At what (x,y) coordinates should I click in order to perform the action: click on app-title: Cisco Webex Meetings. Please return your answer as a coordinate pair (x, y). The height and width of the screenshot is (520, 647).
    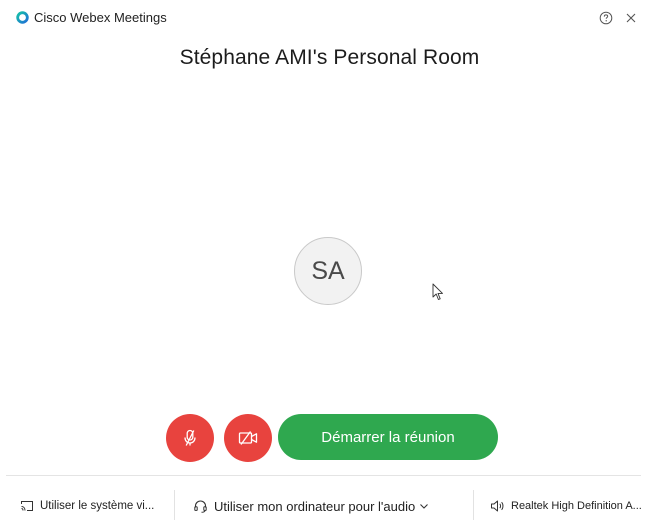
    Looking at the image, I should click on (100, 17).